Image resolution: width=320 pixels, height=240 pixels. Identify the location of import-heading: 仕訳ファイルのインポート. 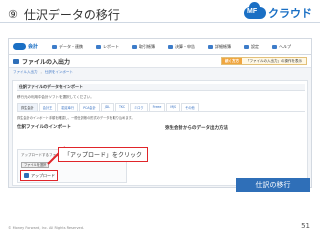
(44, 127).